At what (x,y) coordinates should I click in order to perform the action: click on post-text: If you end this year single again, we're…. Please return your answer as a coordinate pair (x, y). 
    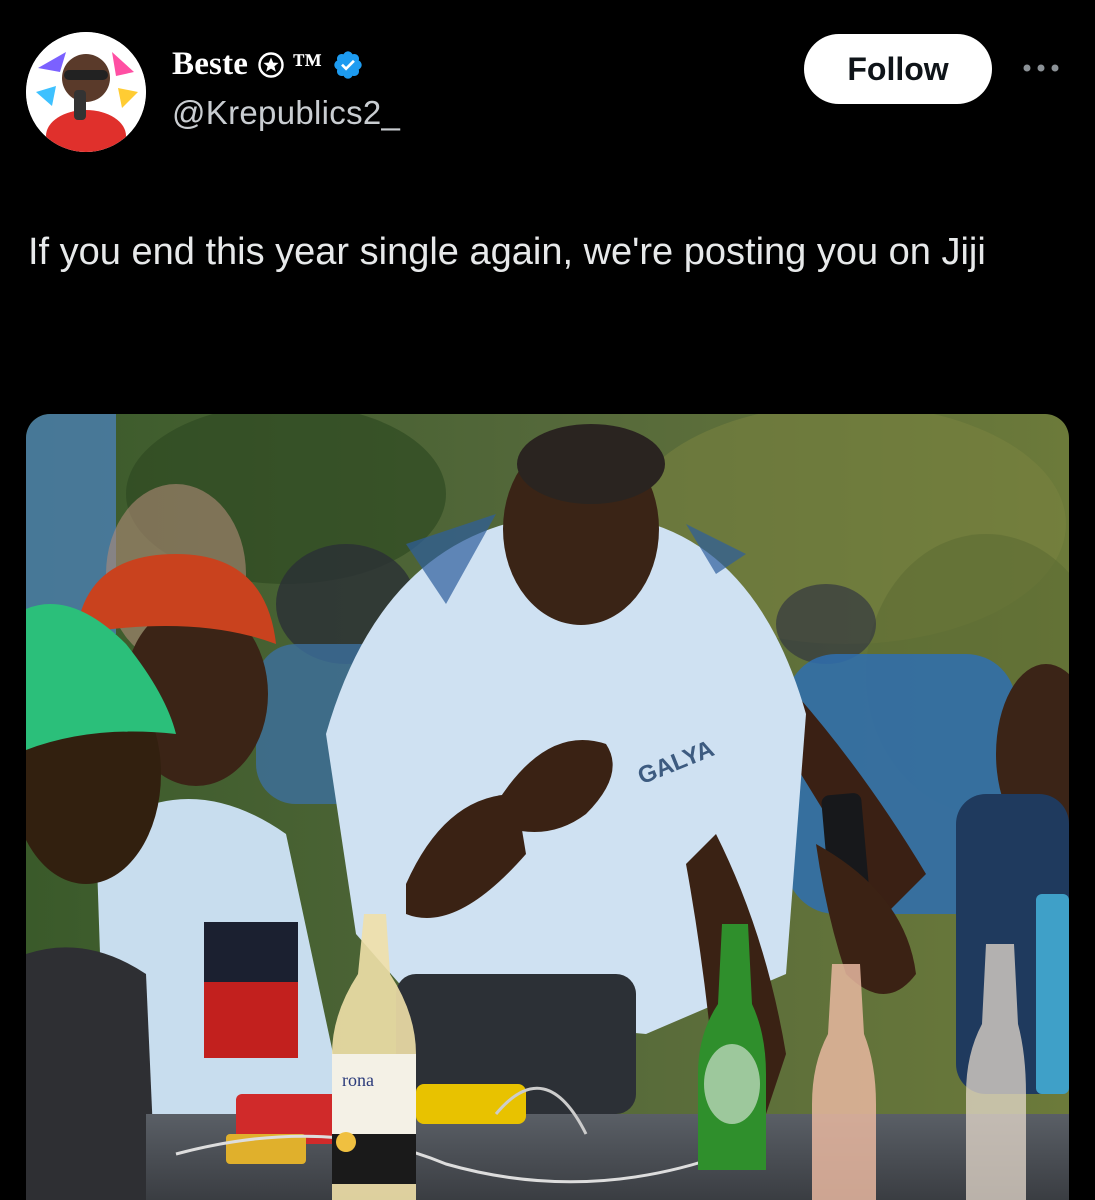
    Looking at the image, I should click on (507, 252).